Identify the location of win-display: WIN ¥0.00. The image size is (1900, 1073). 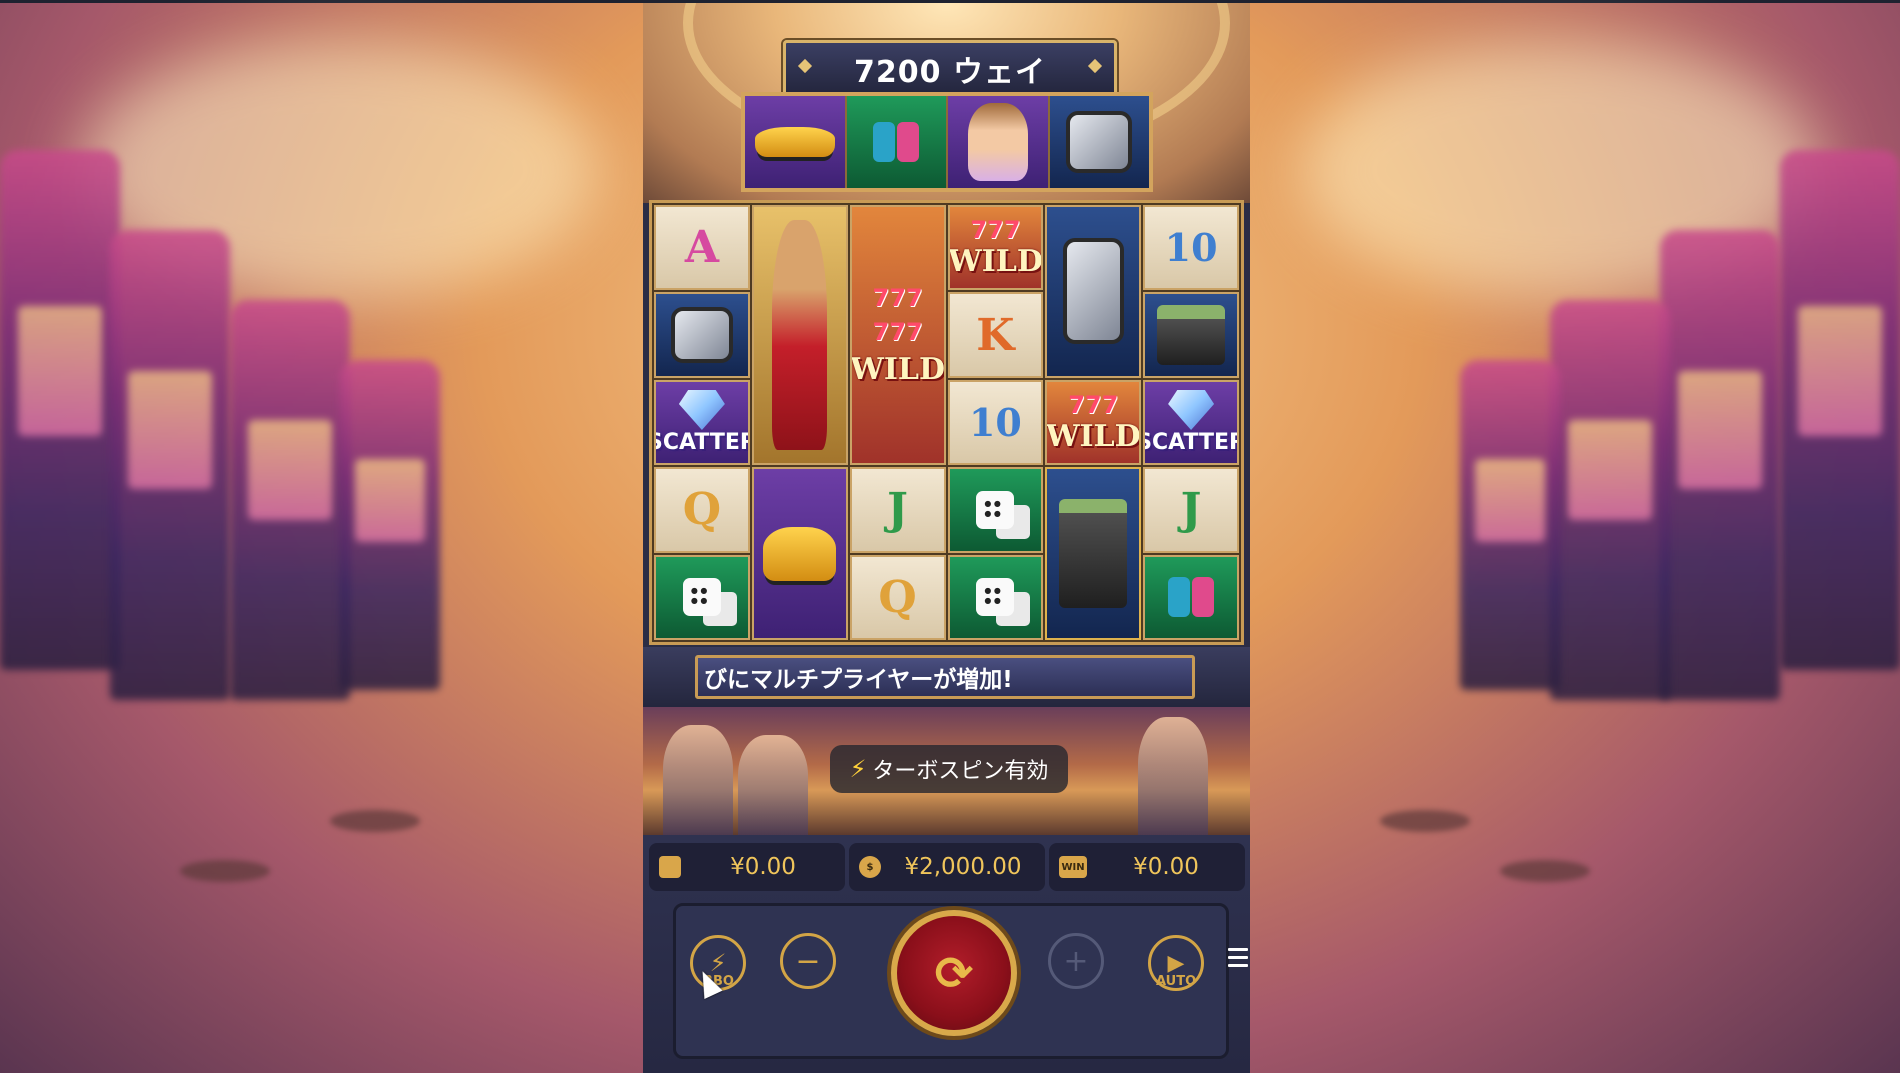
(1147, 867).